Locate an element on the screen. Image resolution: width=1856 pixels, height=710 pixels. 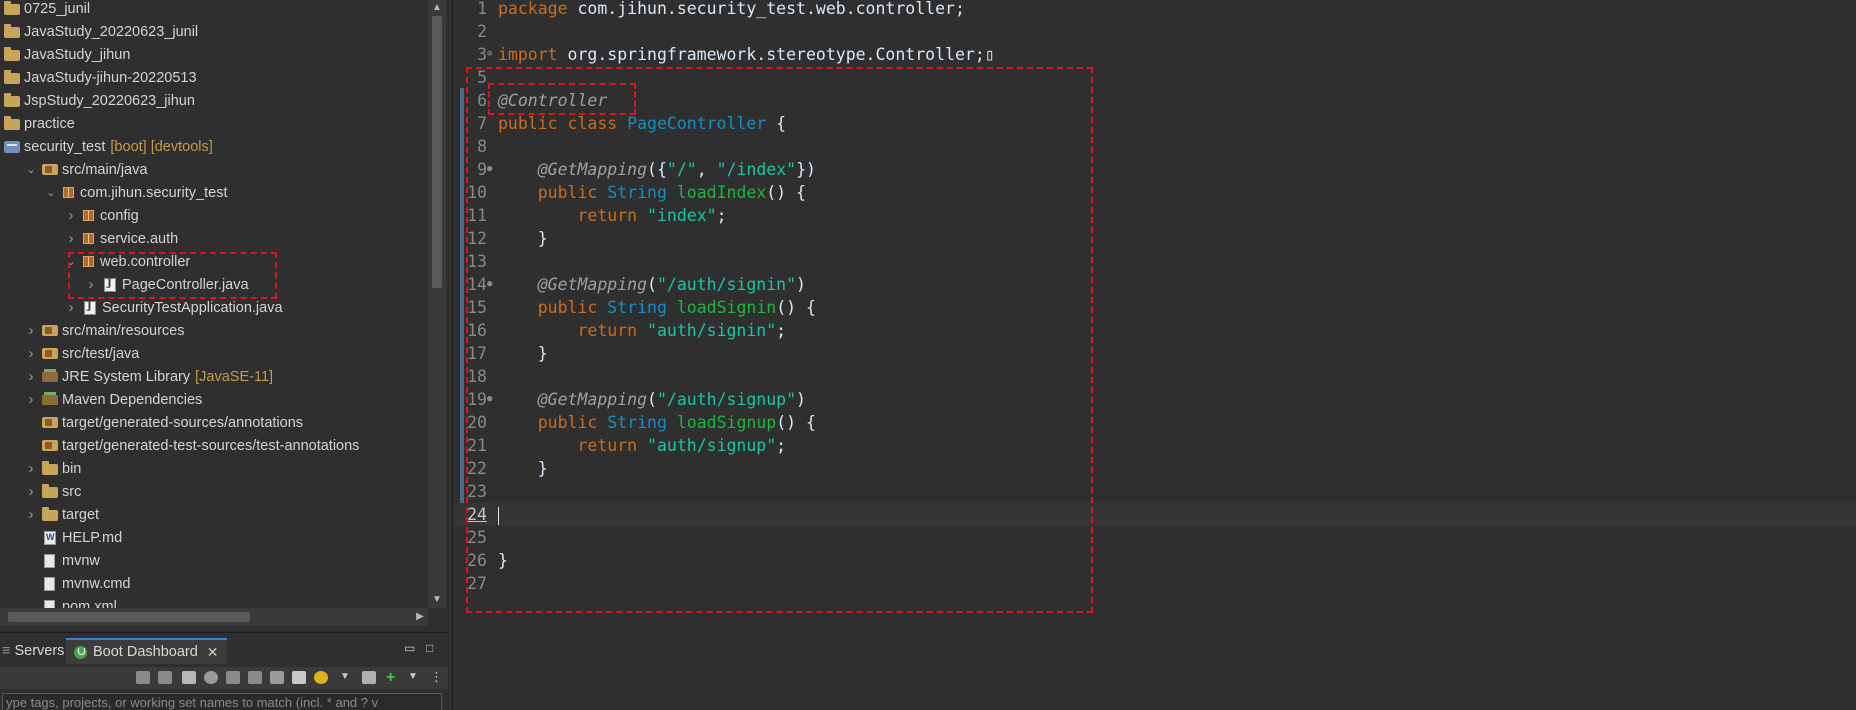
edit-icon is located at coordinates (277, 677).